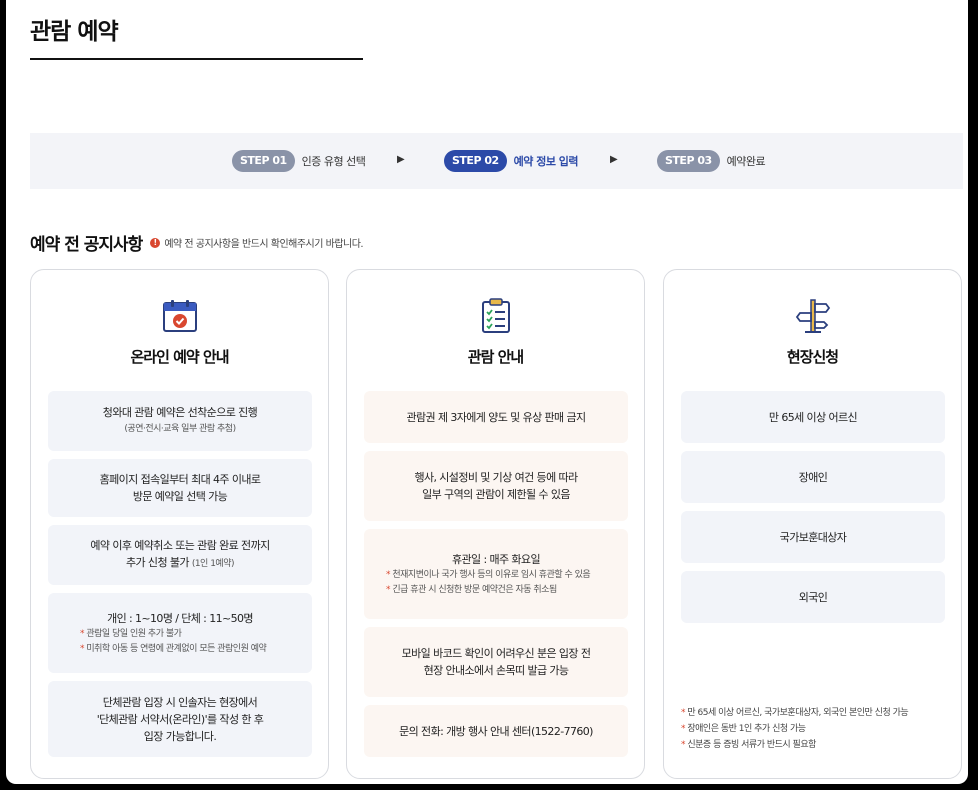 This screenshot has height=790, width=978. What do you see at coordinates (812, 357) in the screenshot?
I see `card-title: 현장신청` at bounding box center [812, 357].